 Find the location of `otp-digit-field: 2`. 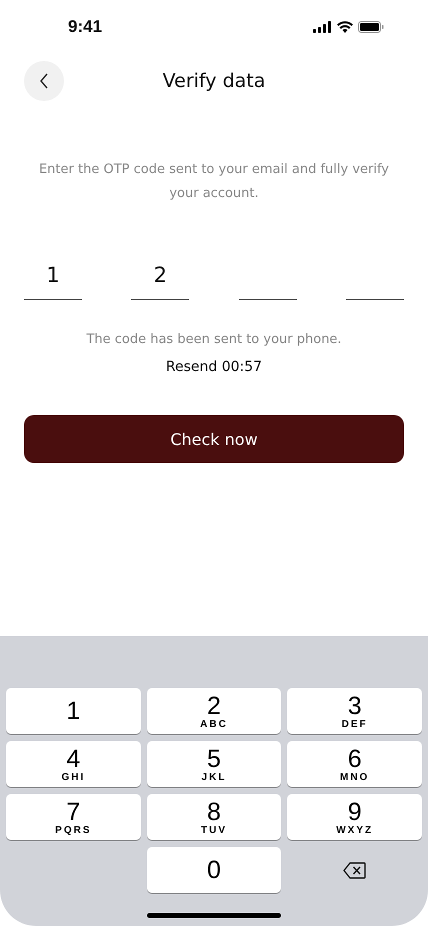

otp-digit-field: 2 is located at coordinates (160, 278).